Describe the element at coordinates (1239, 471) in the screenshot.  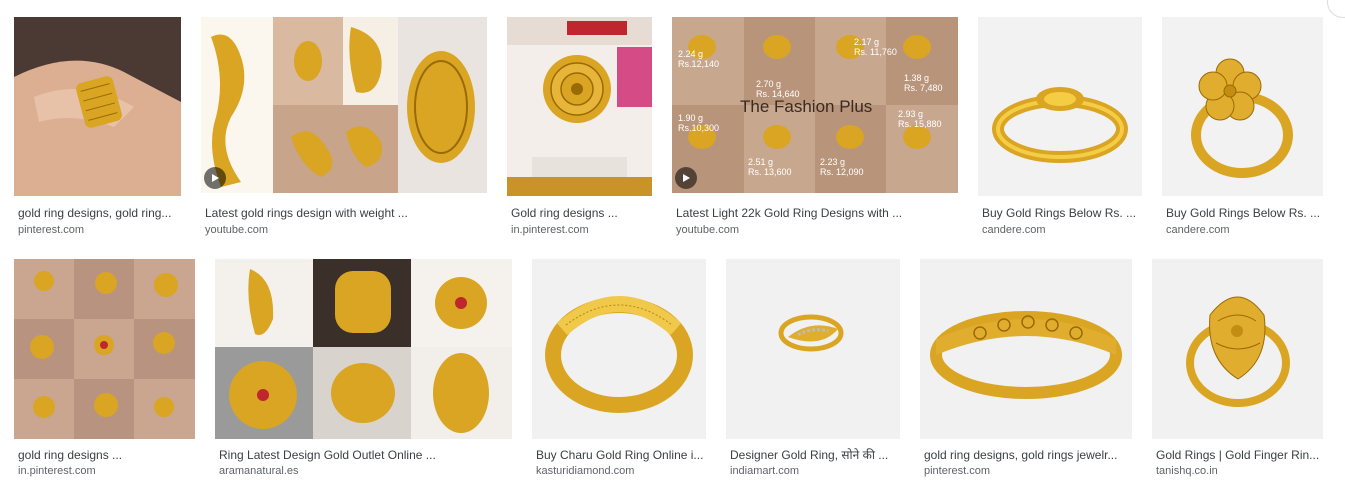
I see `result-source: tanishq.co.in` at that location.